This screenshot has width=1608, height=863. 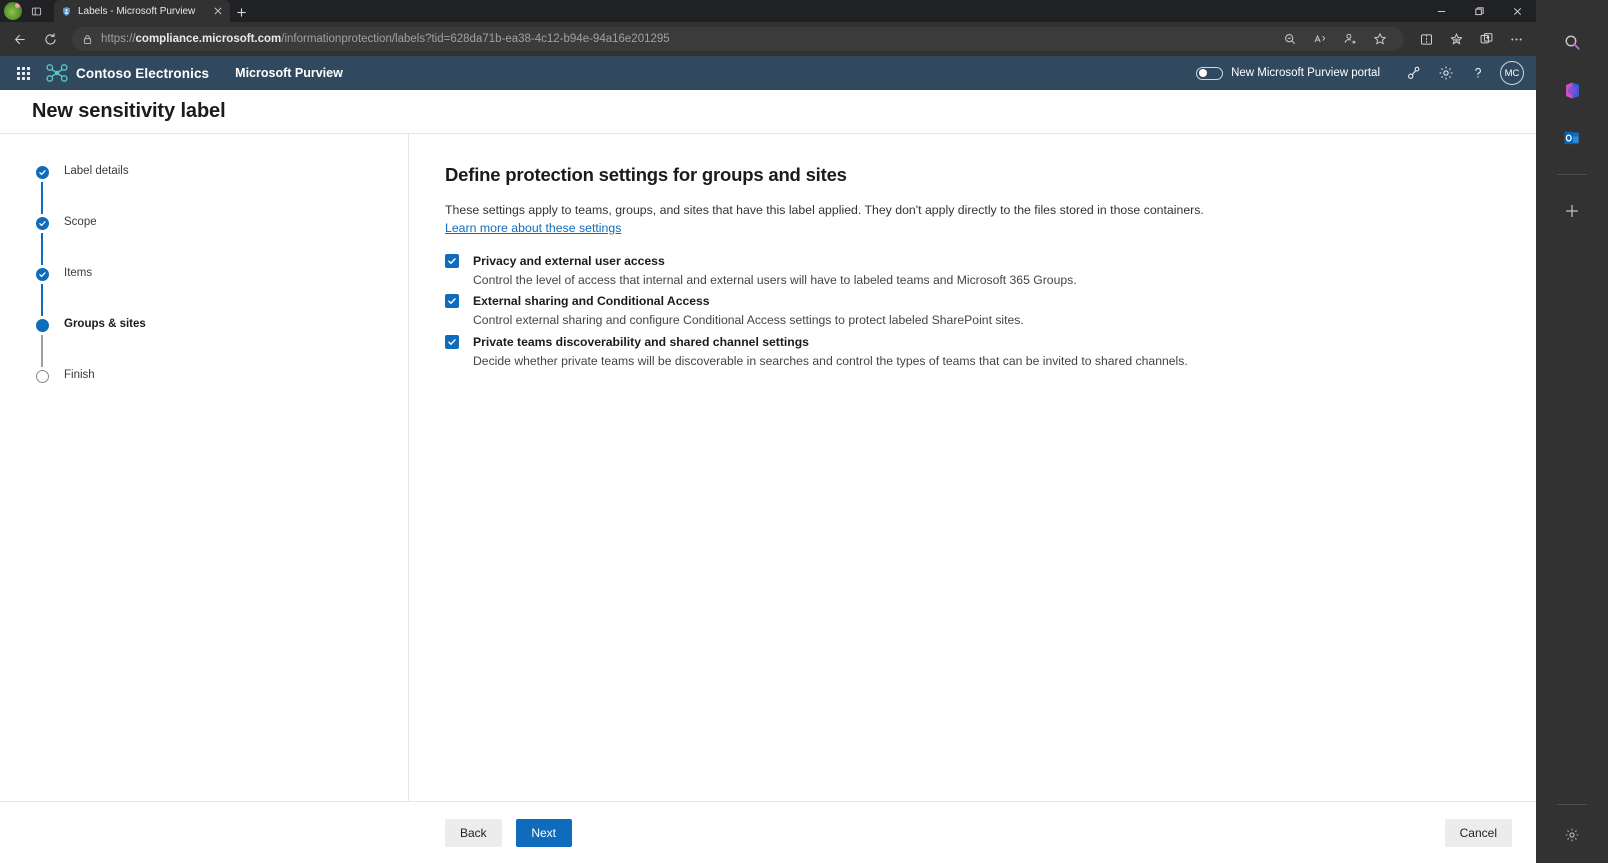 I want to click on minimize-icon, so click(x=1441, y=11).